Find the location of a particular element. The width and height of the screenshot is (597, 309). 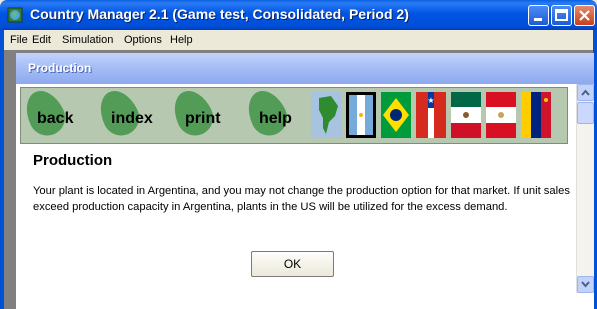

back-label: back is located at coordinates (55, 118).